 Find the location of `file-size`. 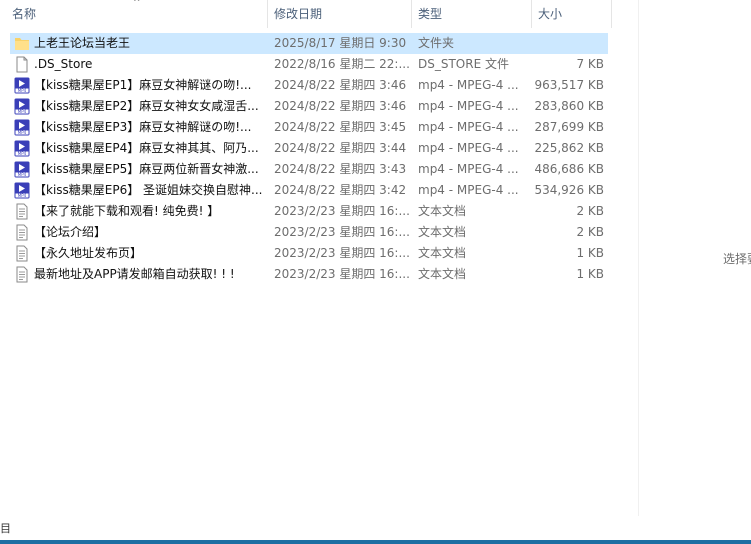

file-size is located at coordinates (567, 43).